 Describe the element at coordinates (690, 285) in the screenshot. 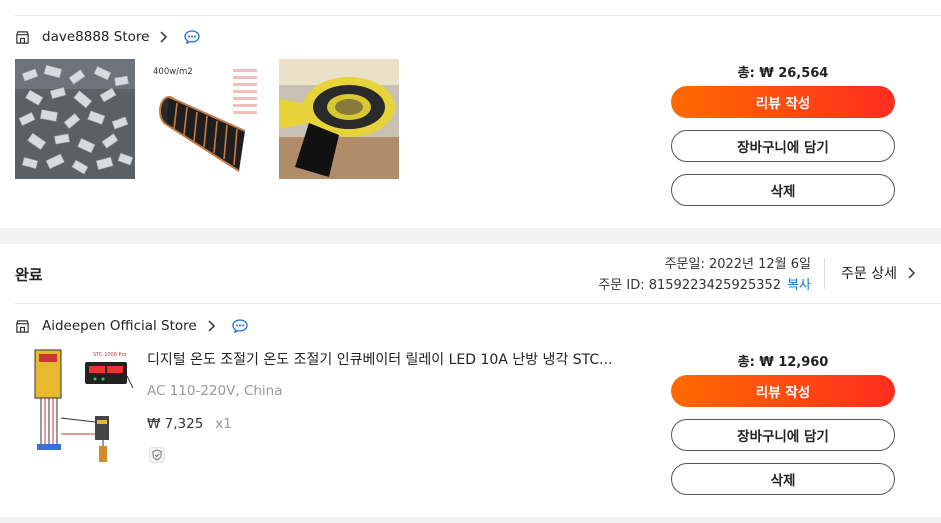

I see `order-id: 주문 ID: 8159223425925352` at that location.